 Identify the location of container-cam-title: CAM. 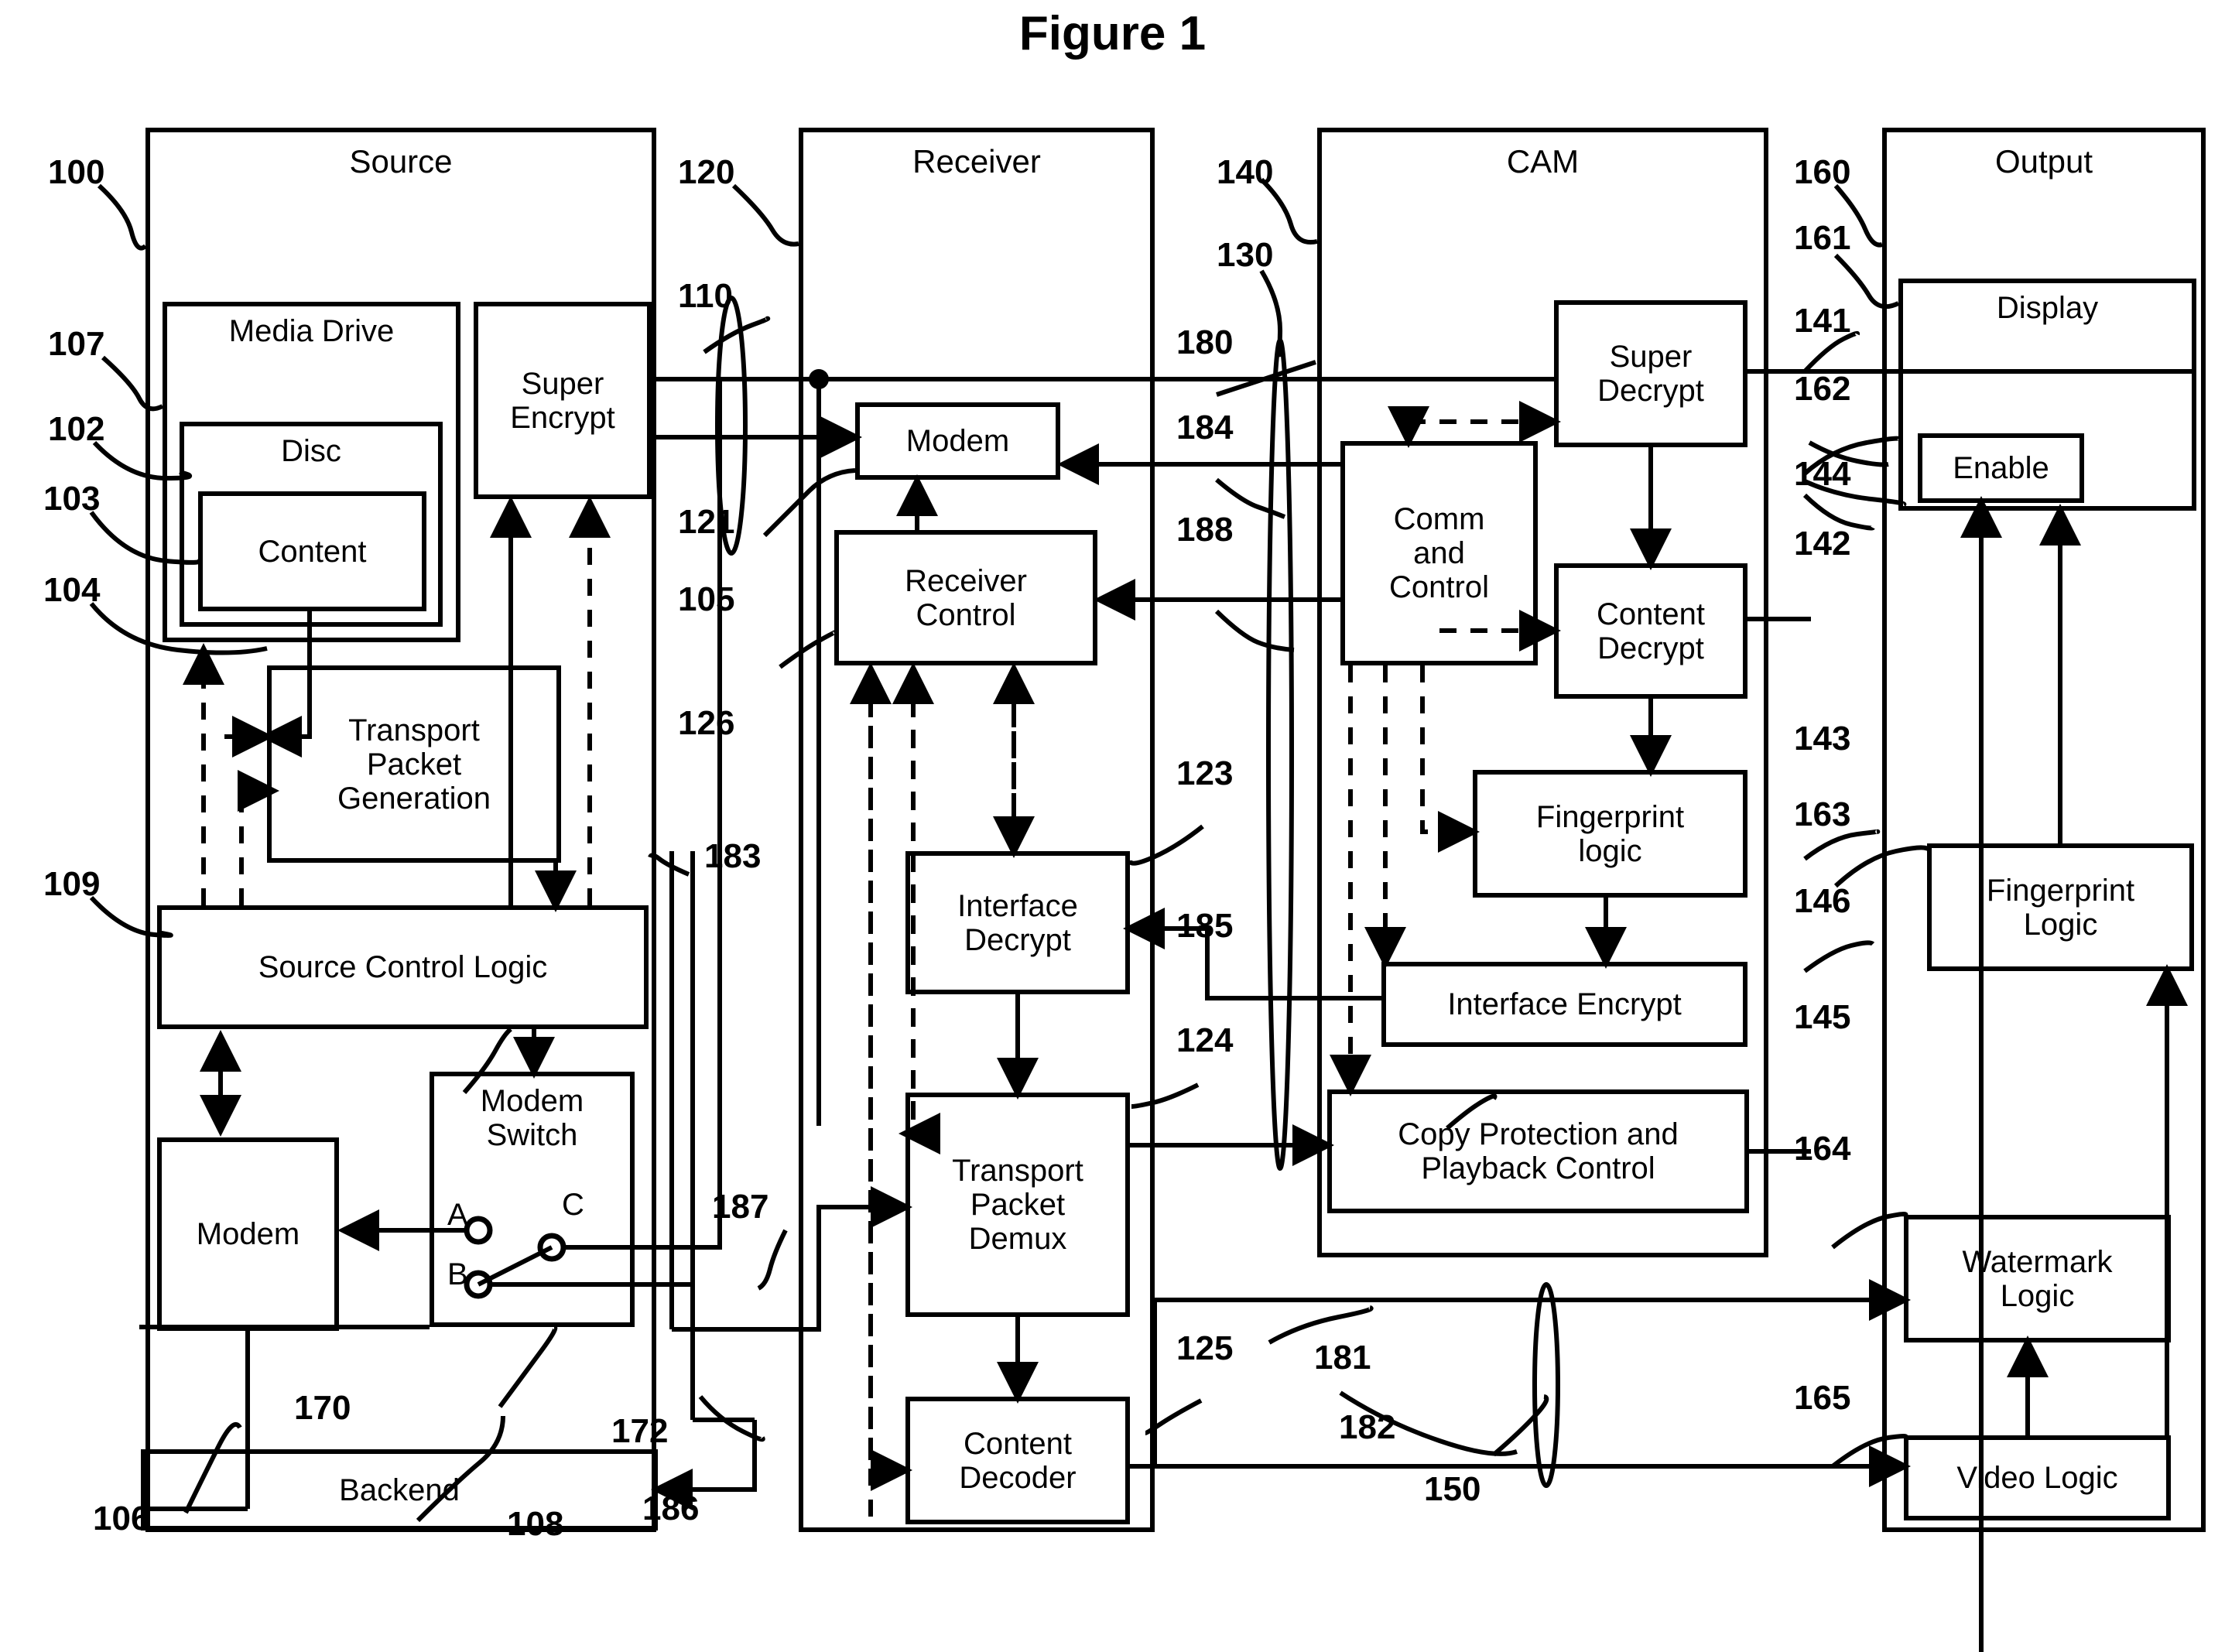
(1543, 161).